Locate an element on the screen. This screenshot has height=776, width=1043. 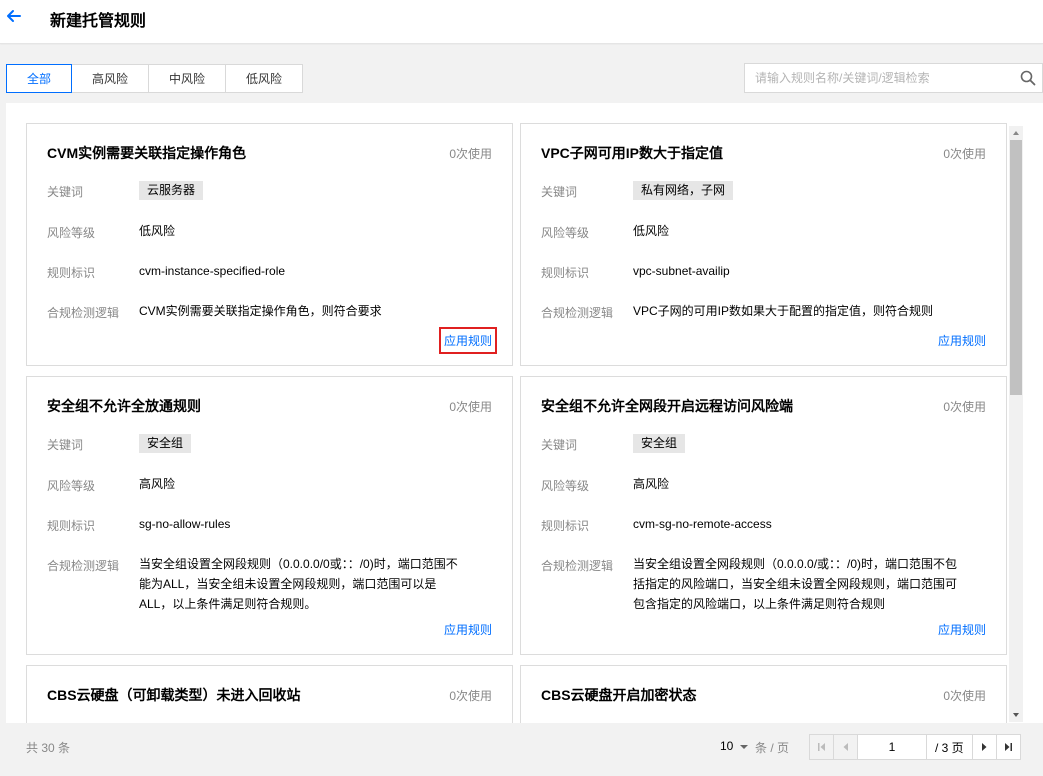
rule-title: CBS云硬盘（可卸载类型）未进入回收站 is located at coordinates (174, 695).